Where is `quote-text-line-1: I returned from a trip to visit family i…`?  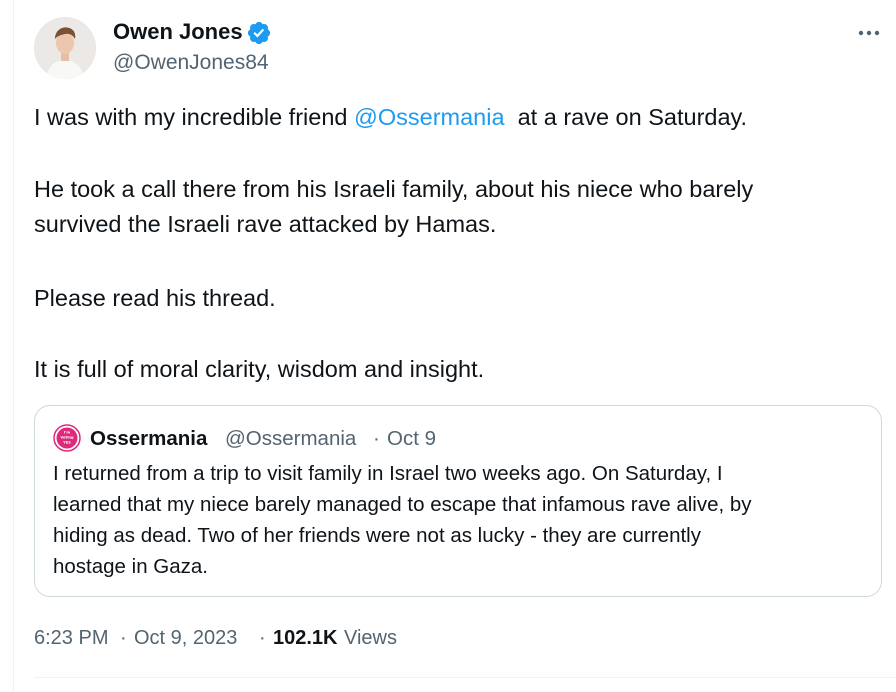
quote-text-line-1: I returned from a trip to visit family i… is located at coordinates (388, 473).